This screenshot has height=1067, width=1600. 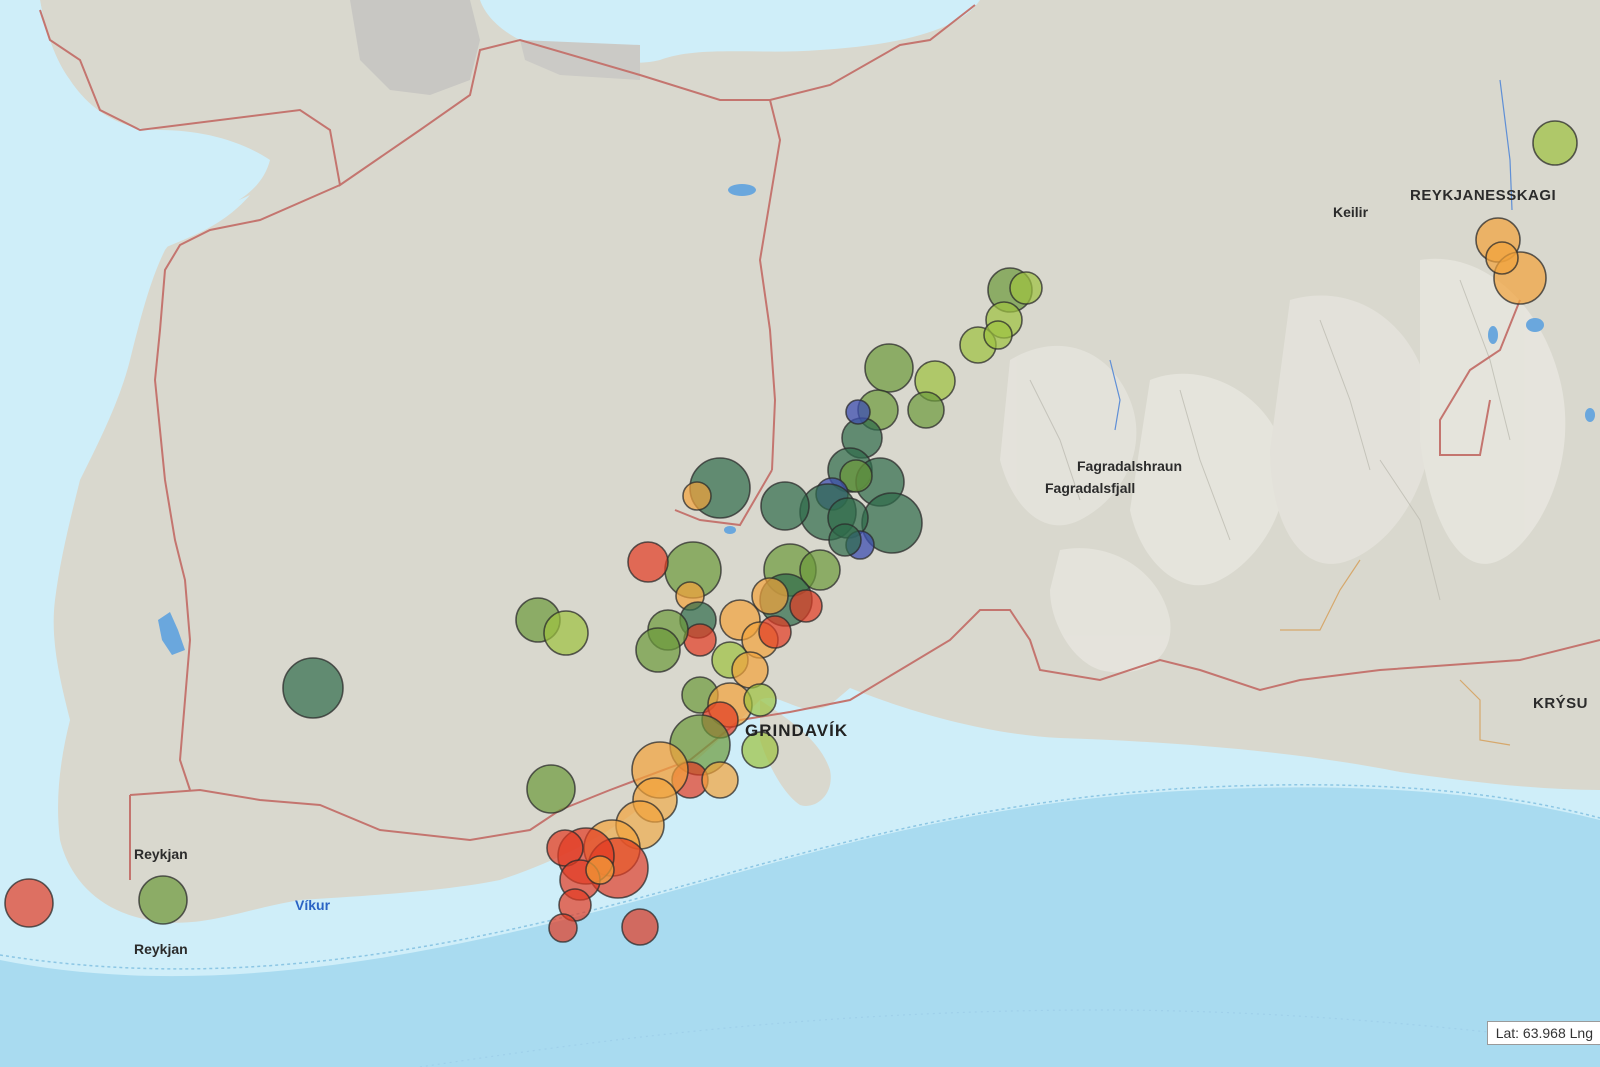 I want to click on label-grindavik: GRINDAVÍK, so click(x=797, y=730).